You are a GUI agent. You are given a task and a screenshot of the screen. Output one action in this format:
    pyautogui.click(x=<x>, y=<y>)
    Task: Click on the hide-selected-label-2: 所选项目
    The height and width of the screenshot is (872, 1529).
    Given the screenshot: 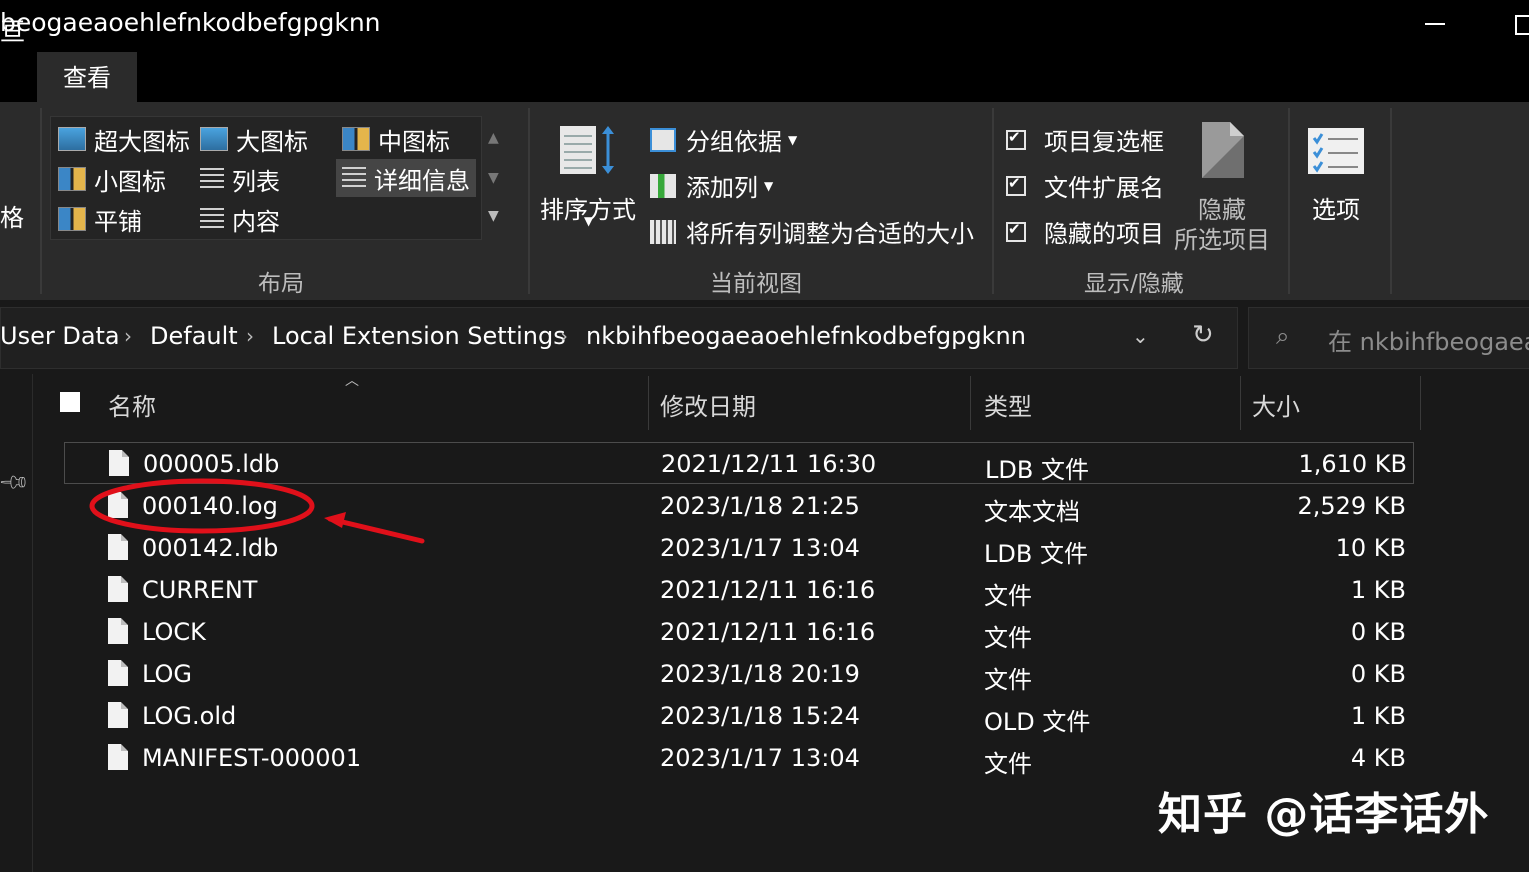 What is the action you would take?
    pyautogui.click(x=1222, y=237)
    